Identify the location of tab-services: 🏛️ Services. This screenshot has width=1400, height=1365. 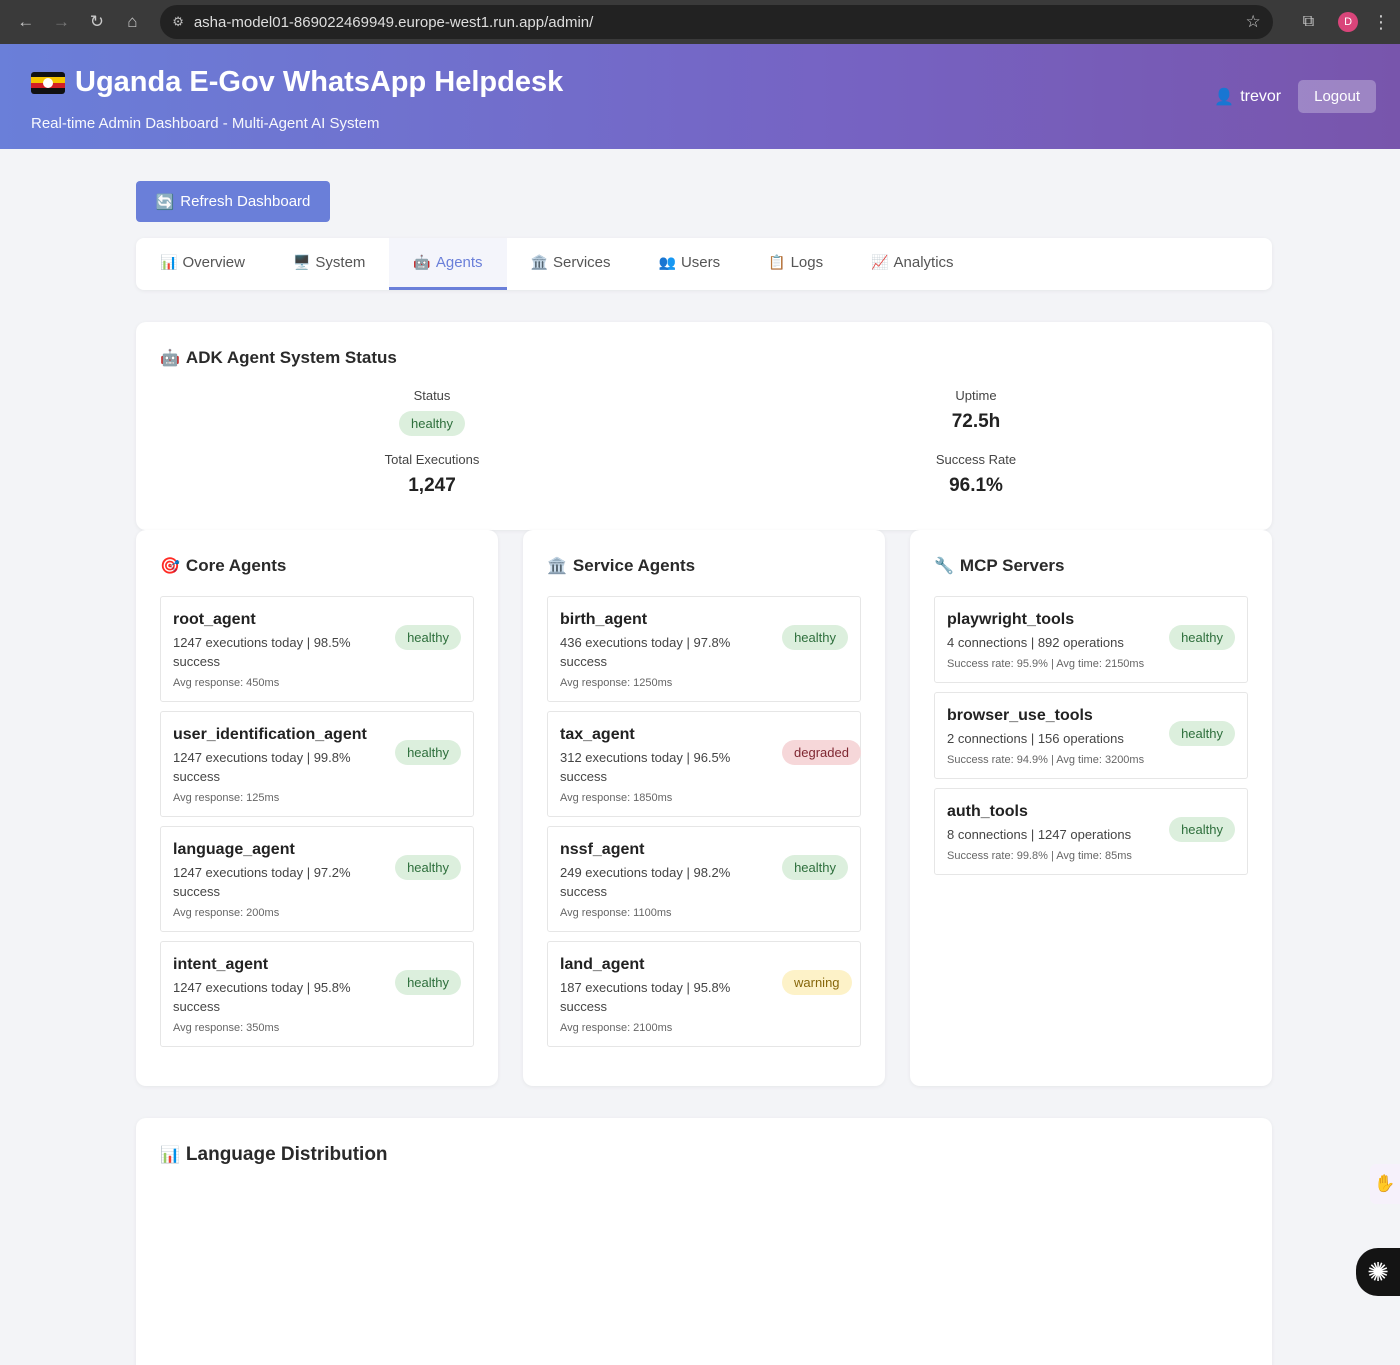
(571, 264).